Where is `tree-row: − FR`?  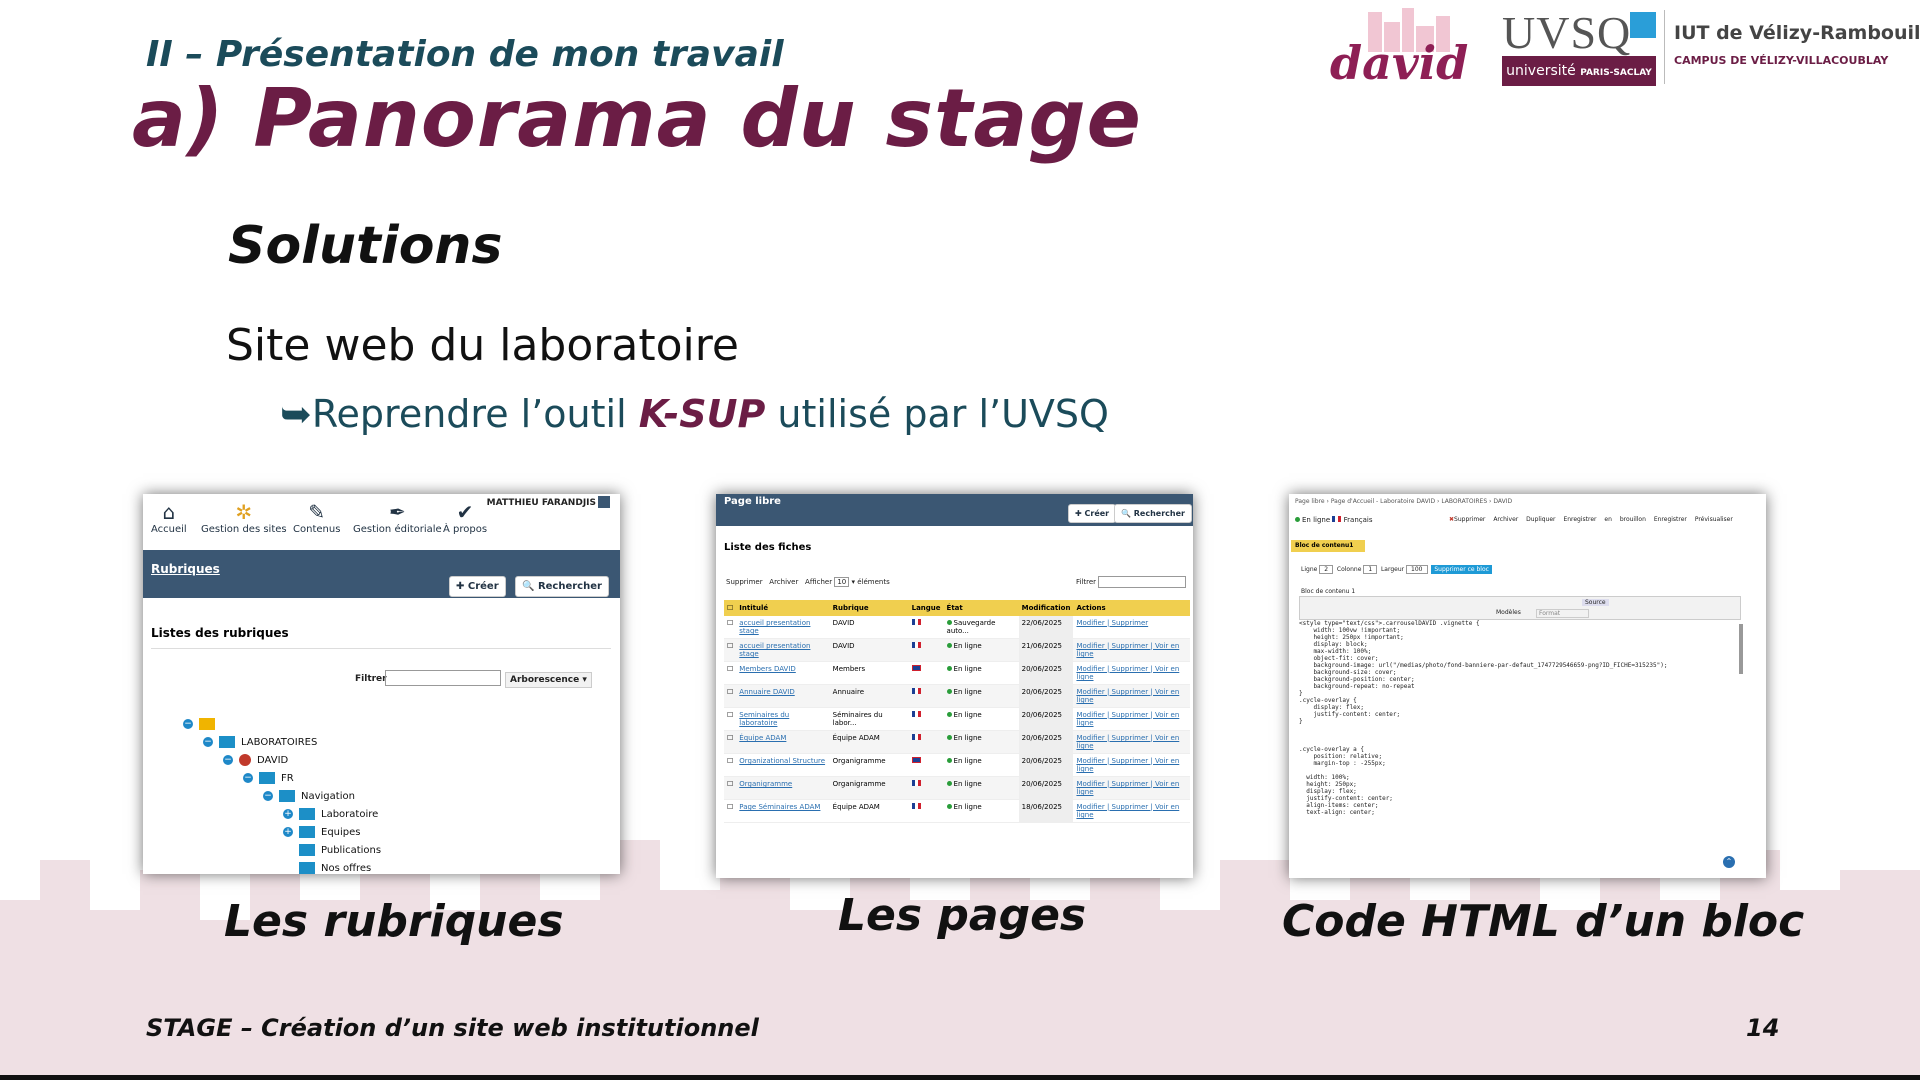 tree-row: − FR is located at coordinates (268, 778).